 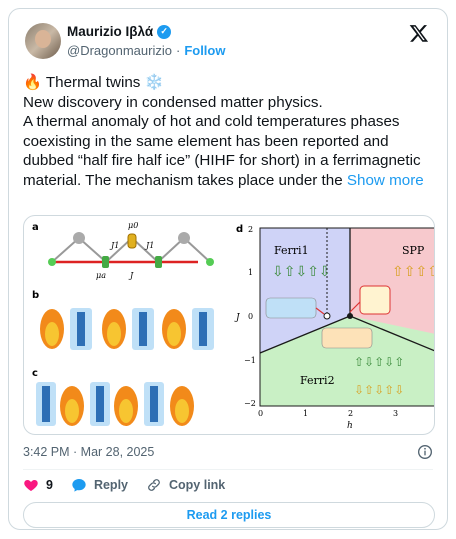 What do you see at coordinates (154, 82) in the screenshot?
I see `snowflake-emoji: ❄️` at bounding box center [154, 82].